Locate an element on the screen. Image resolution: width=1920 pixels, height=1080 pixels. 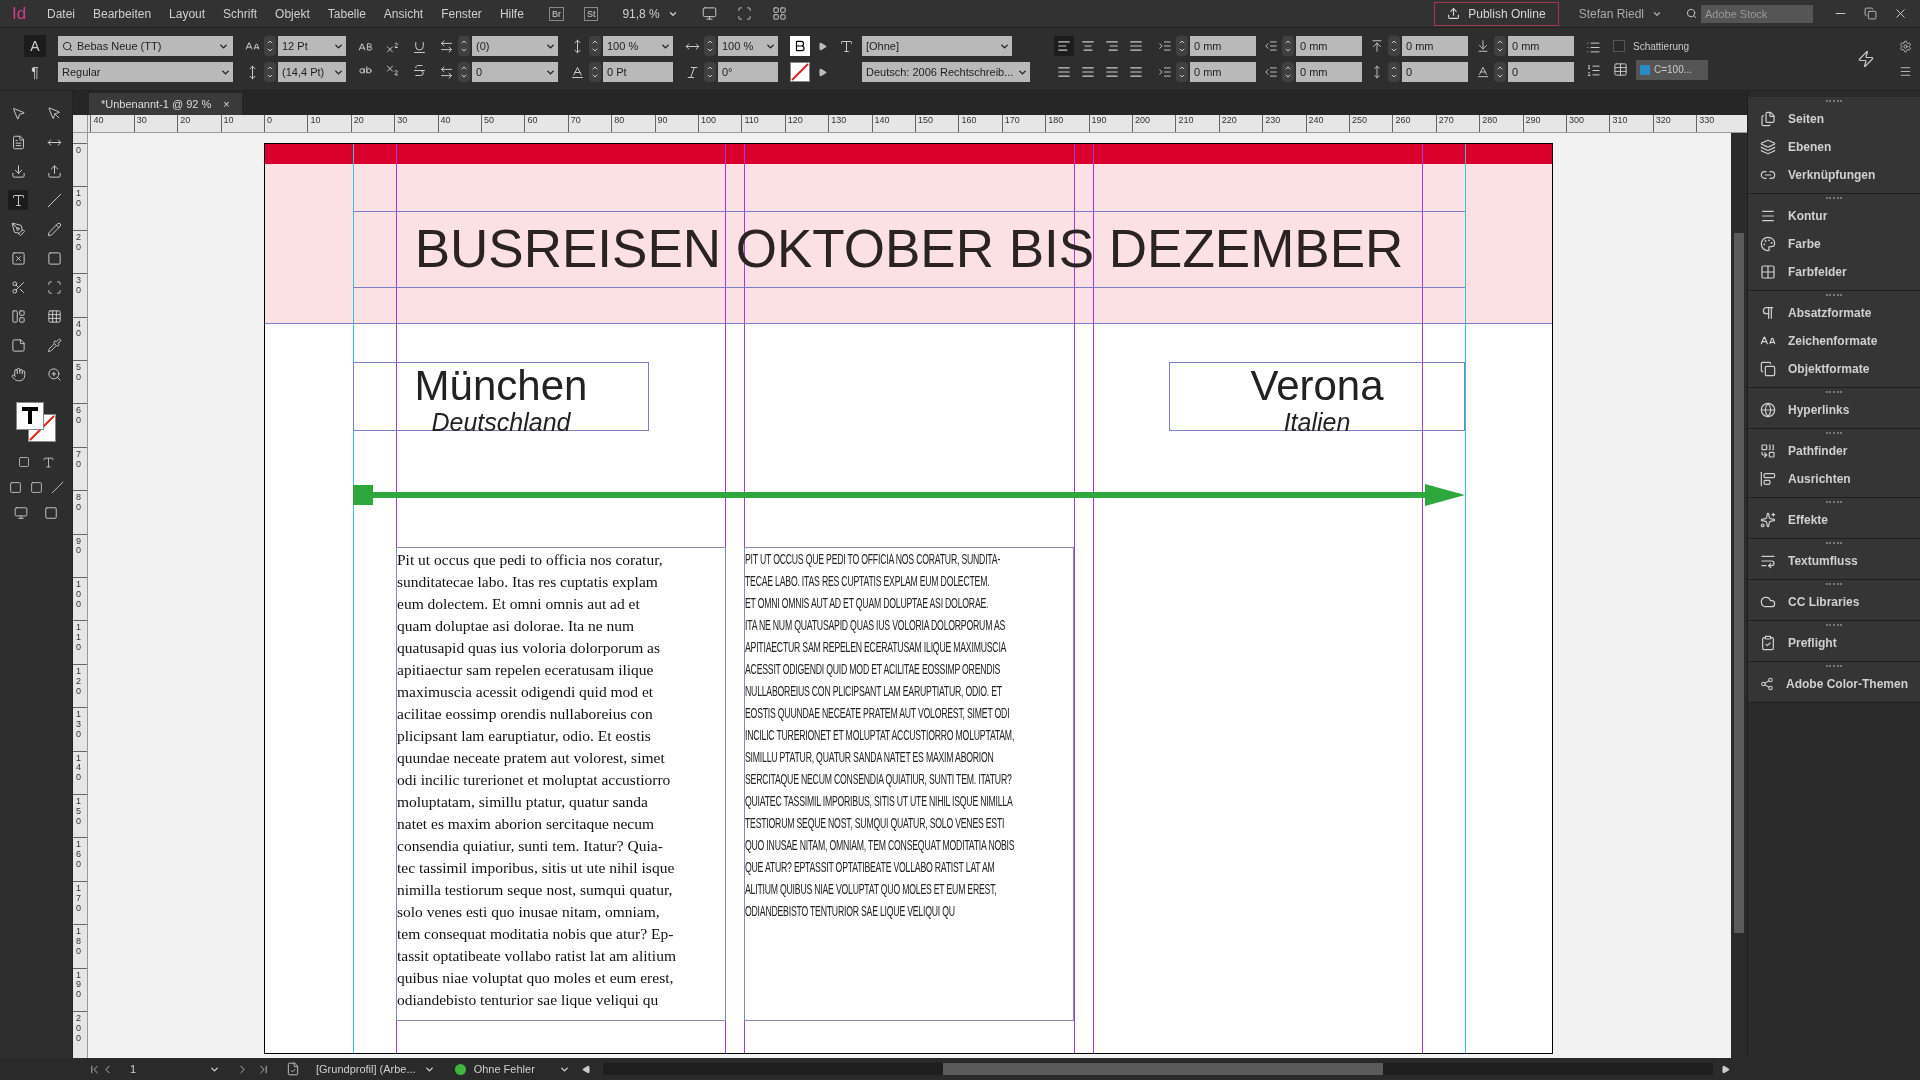
horizontal-scrollbar is located at coordinates (1157, 1069).